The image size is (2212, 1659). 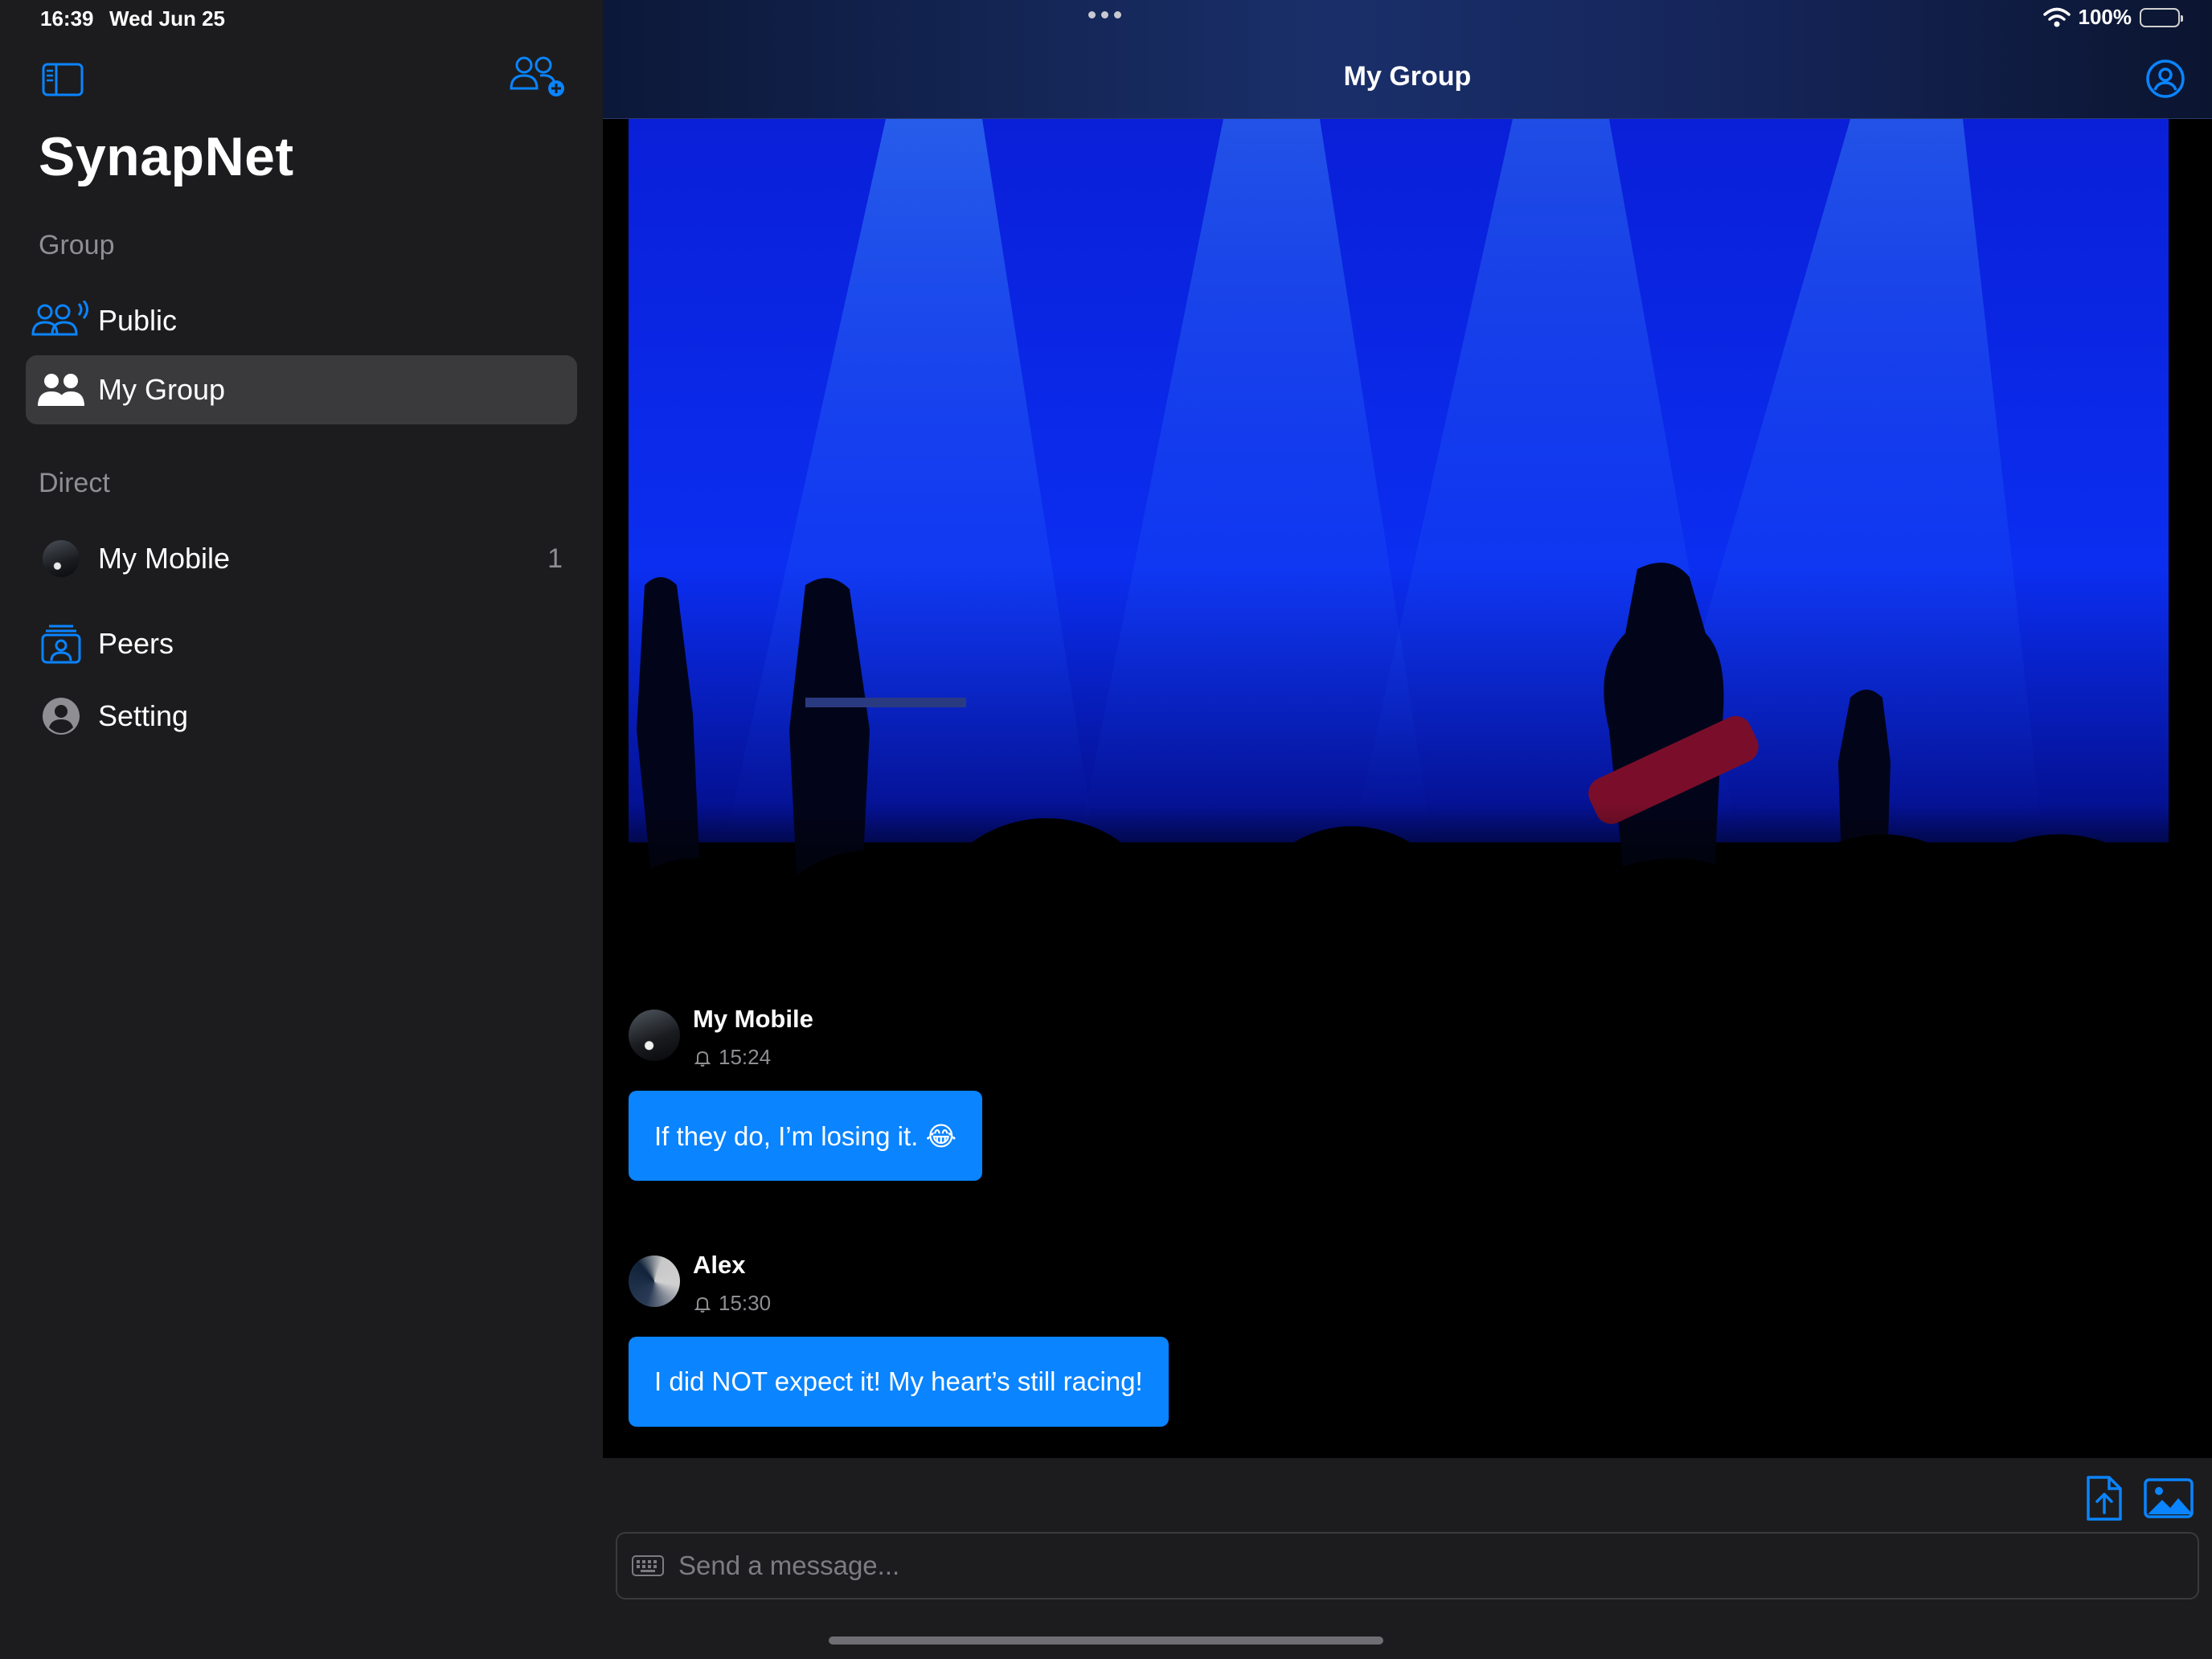 I want to click on section-label-direct: Direct, so click(x=74, y=483).